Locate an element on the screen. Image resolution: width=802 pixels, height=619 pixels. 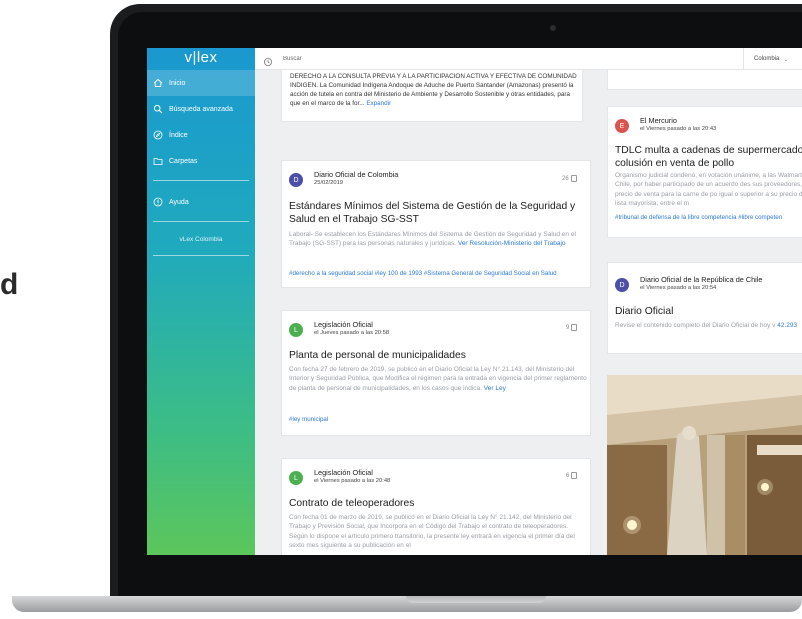
card-tags: #ley municipal is located at coordinates (439, 419).